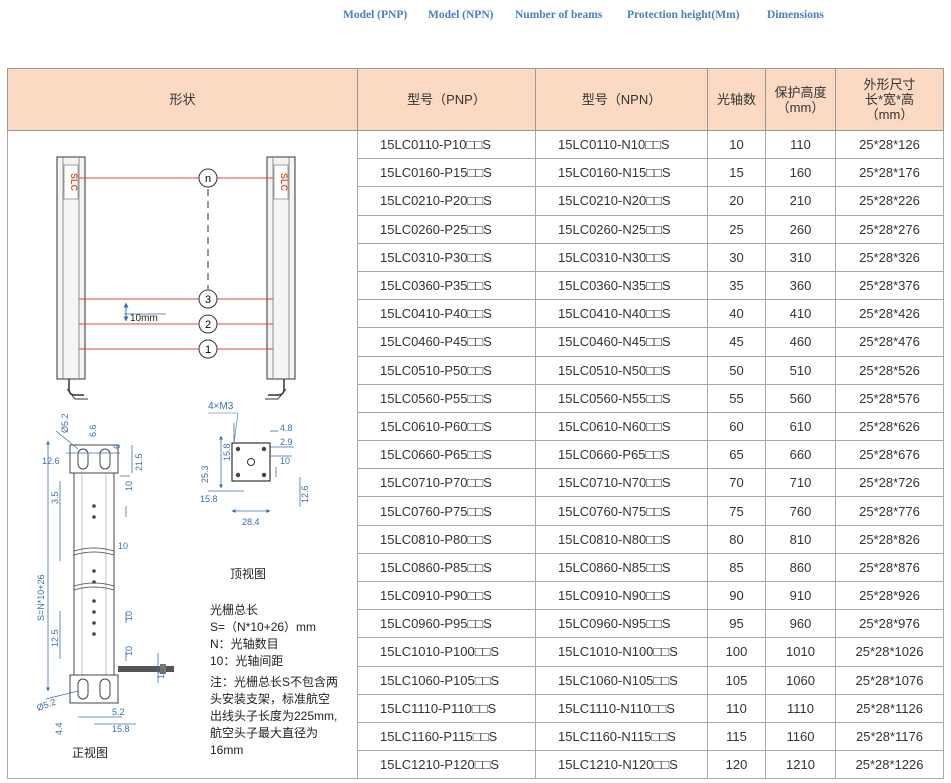 Image resolution: width=951 pixels, height=783 pixels. Describe the element at coordinates (221, 406) in the screenshot. I see `dim-4xm3: 4×M3` at that location.